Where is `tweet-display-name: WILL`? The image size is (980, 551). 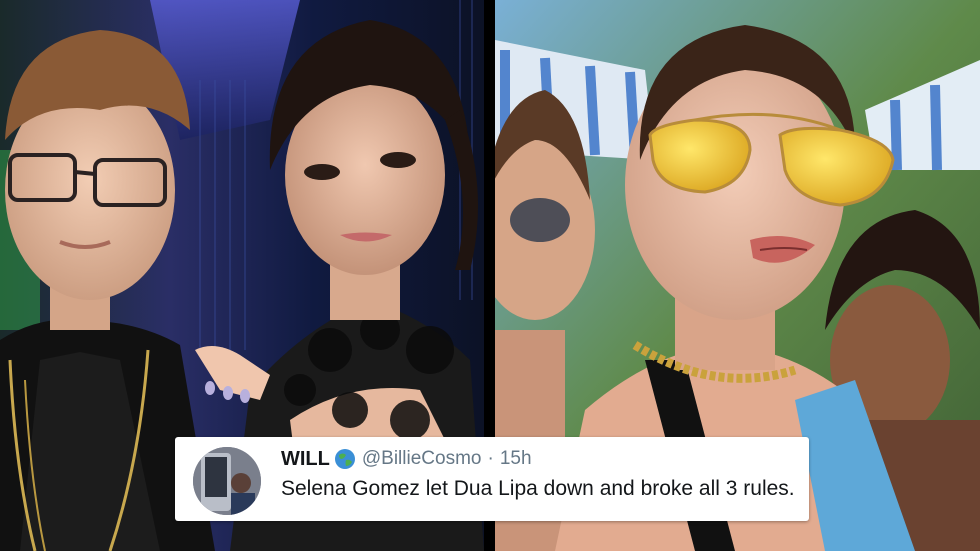
tweet-display-name: WILL is located at coordinates (305, 459).